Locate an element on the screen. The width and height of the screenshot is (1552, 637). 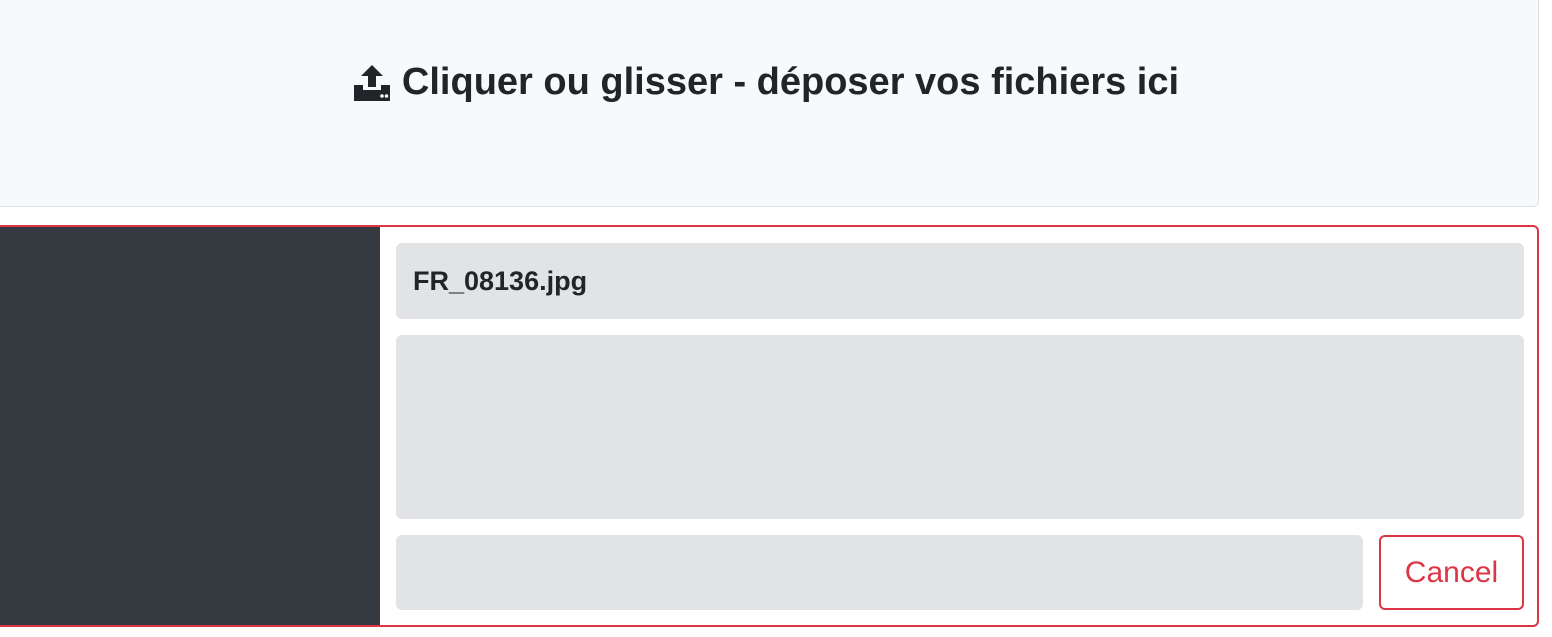
upload-icon is located at coordinates (372, 83).